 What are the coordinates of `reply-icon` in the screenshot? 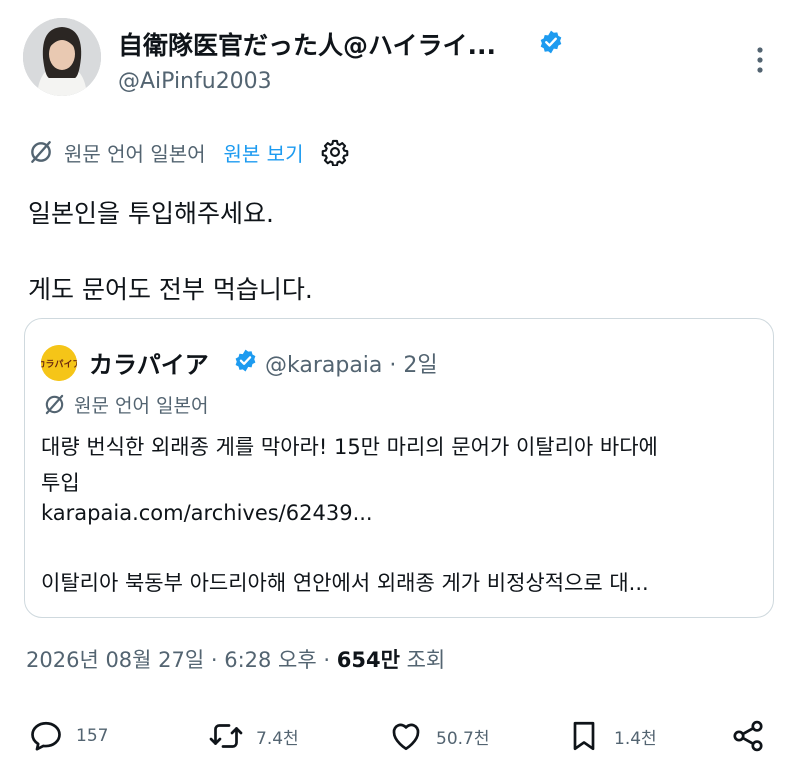 It's located at (46, 736).